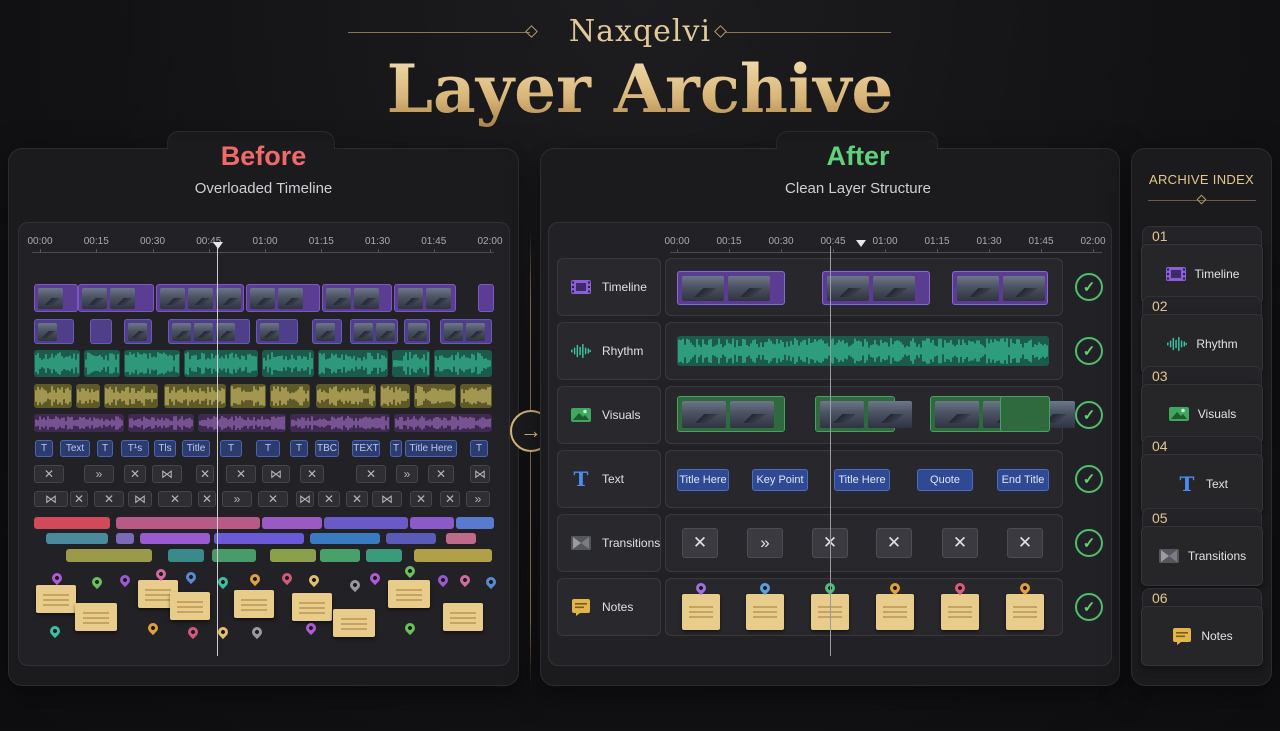  Describe the element at coordinates (703, 480) in the screenshot. I see `text-clip: Title Here` at that location.